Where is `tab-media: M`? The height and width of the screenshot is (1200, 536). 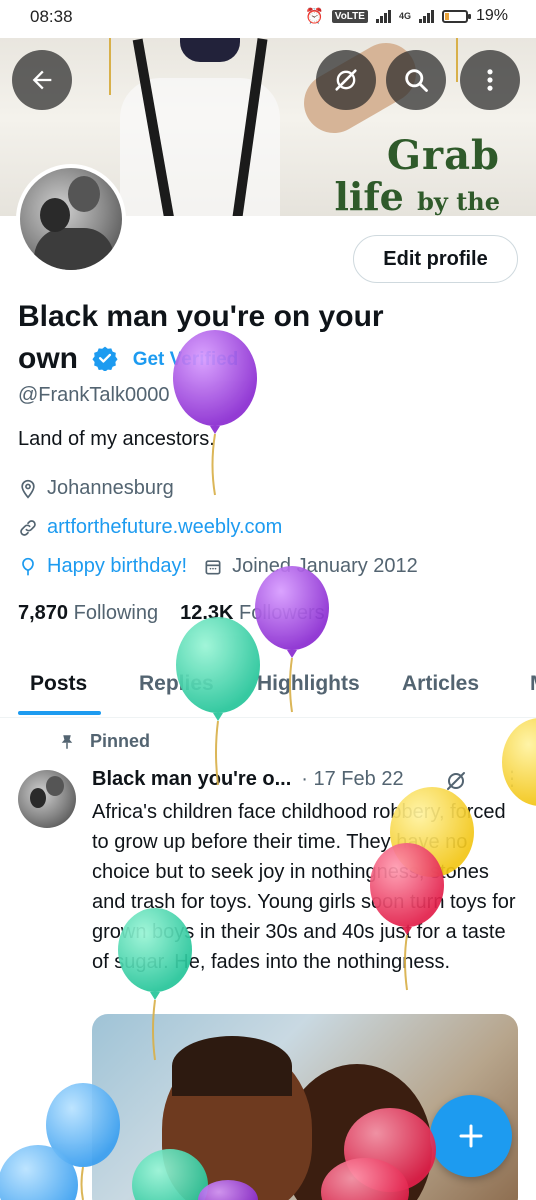 tab-media: M is located at coordinates (533, 684).